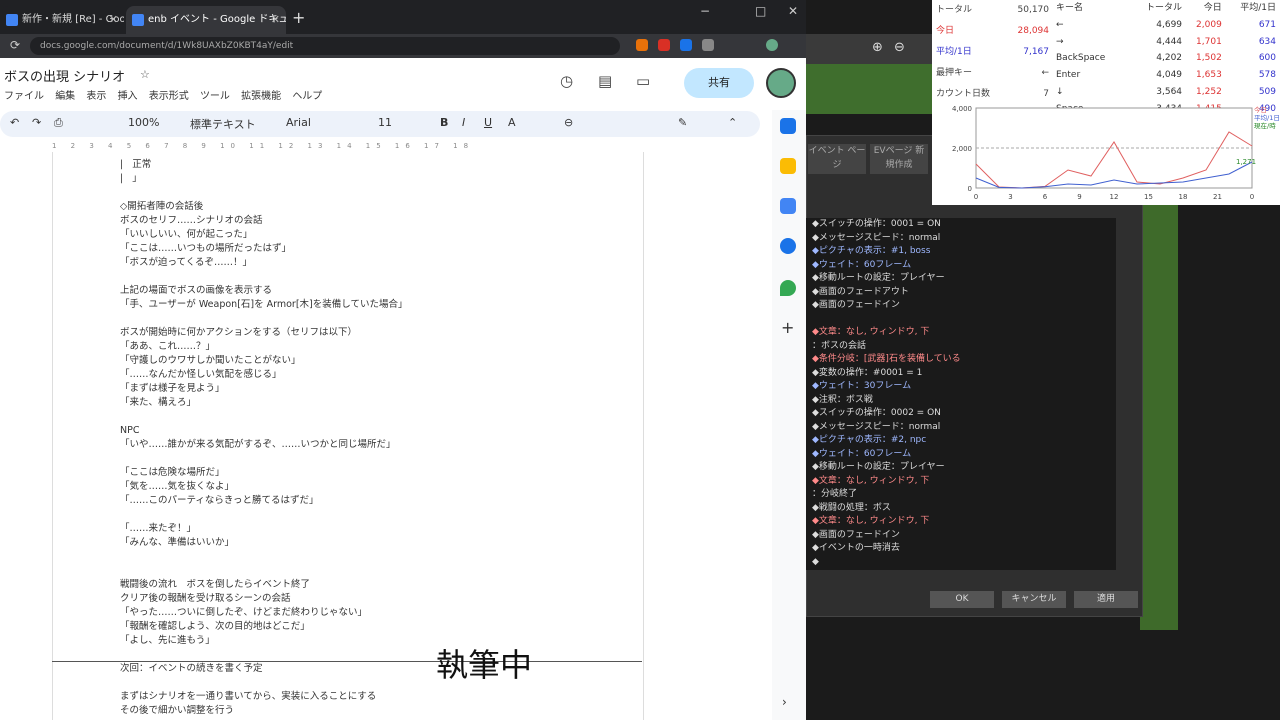 The height and width of the screenshot is (720, 1280). Describe the element at coordinates (772, 45) in the screenshot. I see `profile-icon` at that location.